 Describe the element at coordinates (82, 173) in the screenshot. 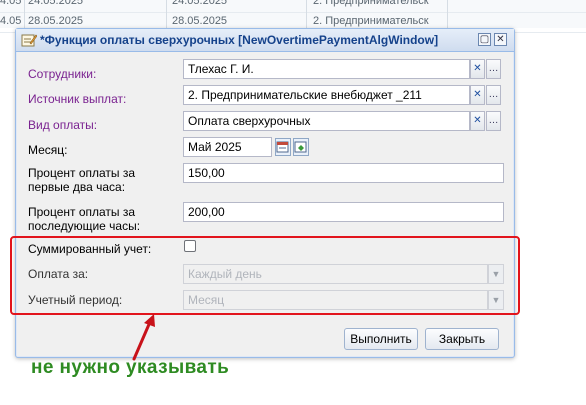

I see `first-hours-label-line1: Процент оплаты за` at that location.